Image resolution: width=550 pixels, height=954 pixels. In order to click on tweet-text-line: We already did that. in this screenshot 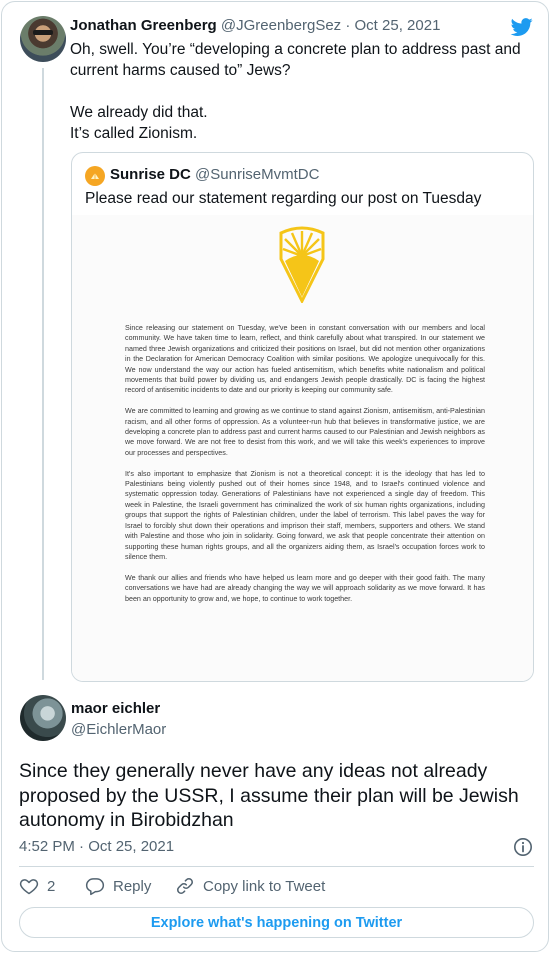, I will do `click(139, 112)`.